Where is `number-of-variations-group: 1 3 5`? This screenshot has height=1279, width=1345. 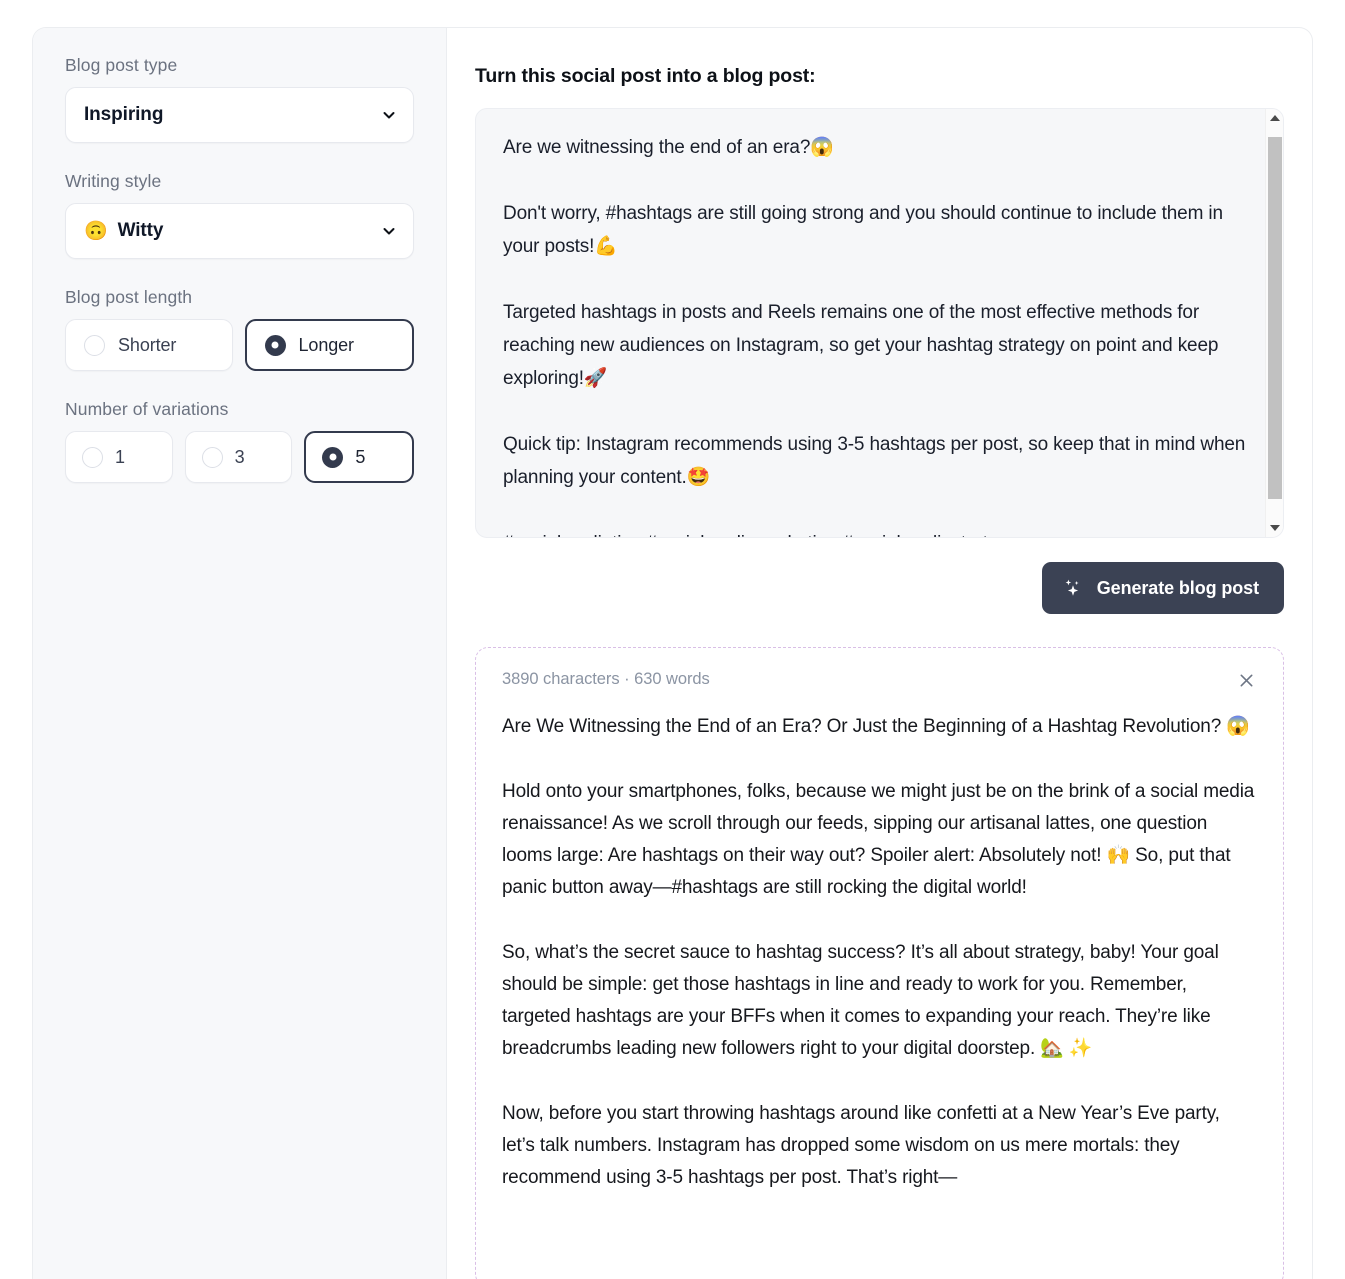
number-of-variations-group: 1 3 5 is located at coordinates (240, 457).